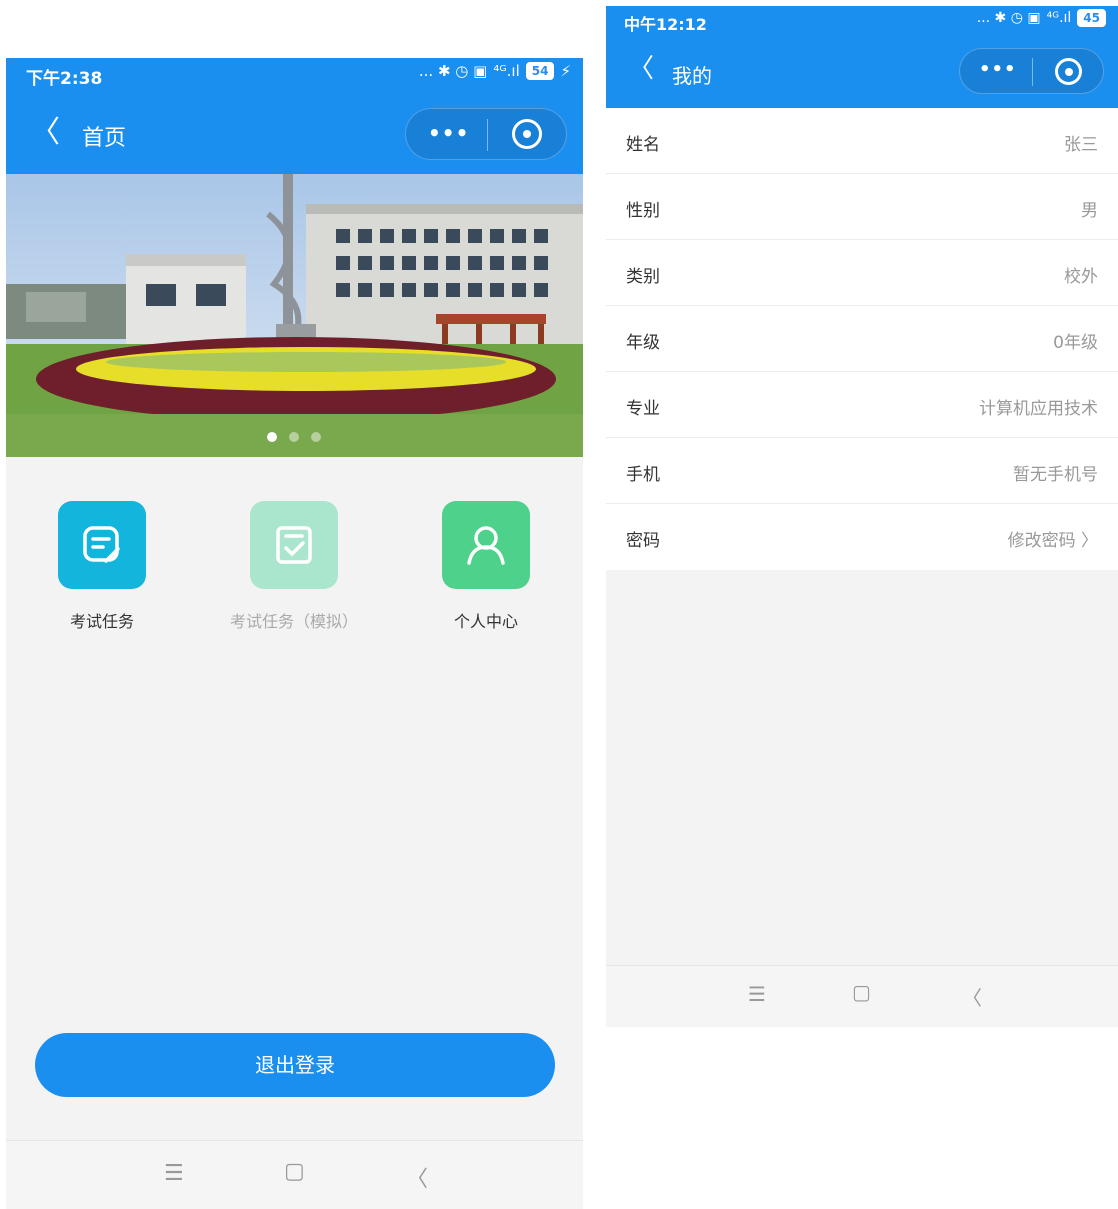 The image size is (1118, 1209). I want to click on row-value: 男, so click(1089, 211).